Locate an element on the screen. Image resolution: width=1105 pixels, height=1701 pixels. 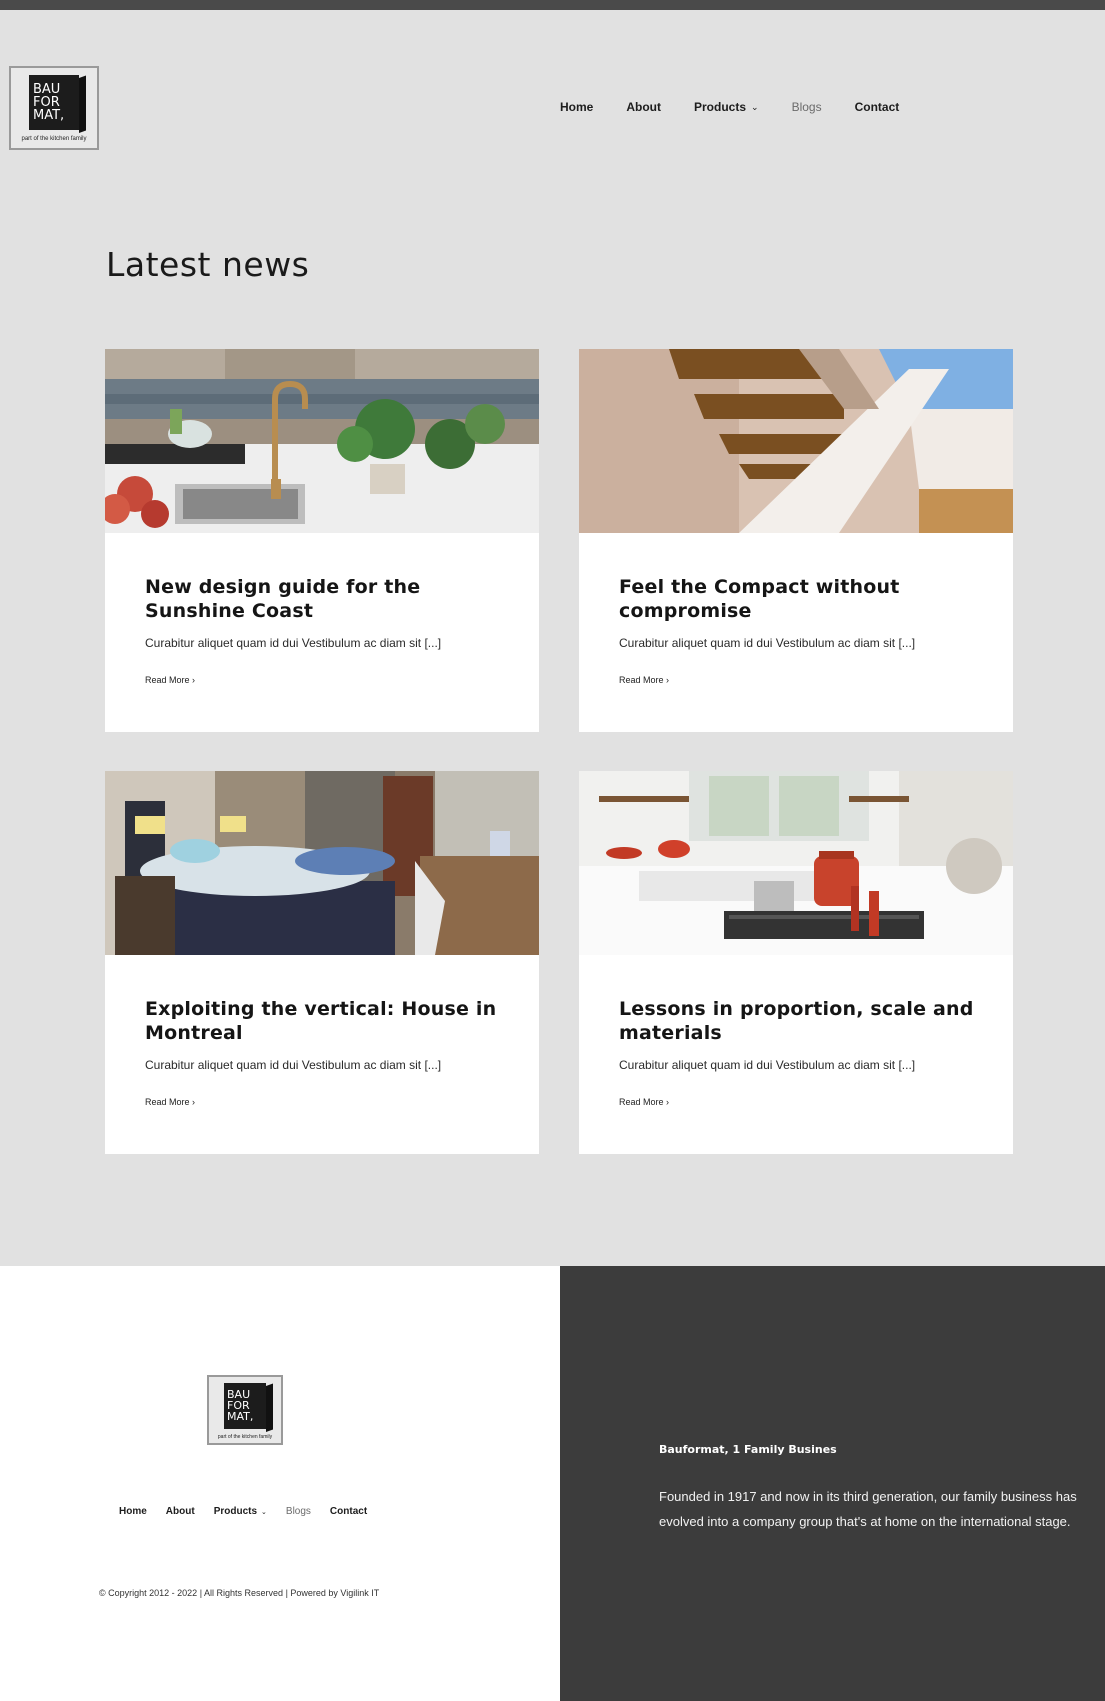
post-title: New design guide for the Sunshine Coast is located at coordinates (325, 599).